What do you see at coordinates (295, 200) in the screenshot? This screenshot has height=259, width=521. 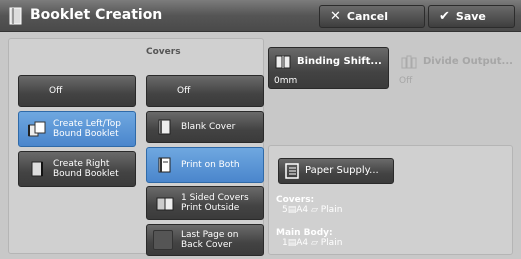 I see `covers-paper-label: Covers:` at bounding box center [295, 200].